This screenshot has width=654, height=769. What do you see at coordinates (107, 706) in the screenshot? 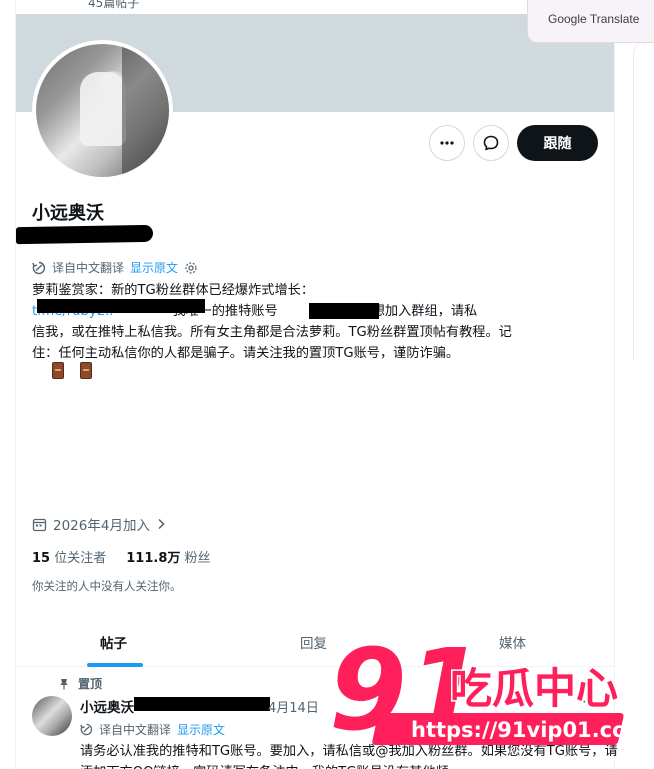
I see `post-author-name: 小远奥沃` at bounding box center [107, 706].